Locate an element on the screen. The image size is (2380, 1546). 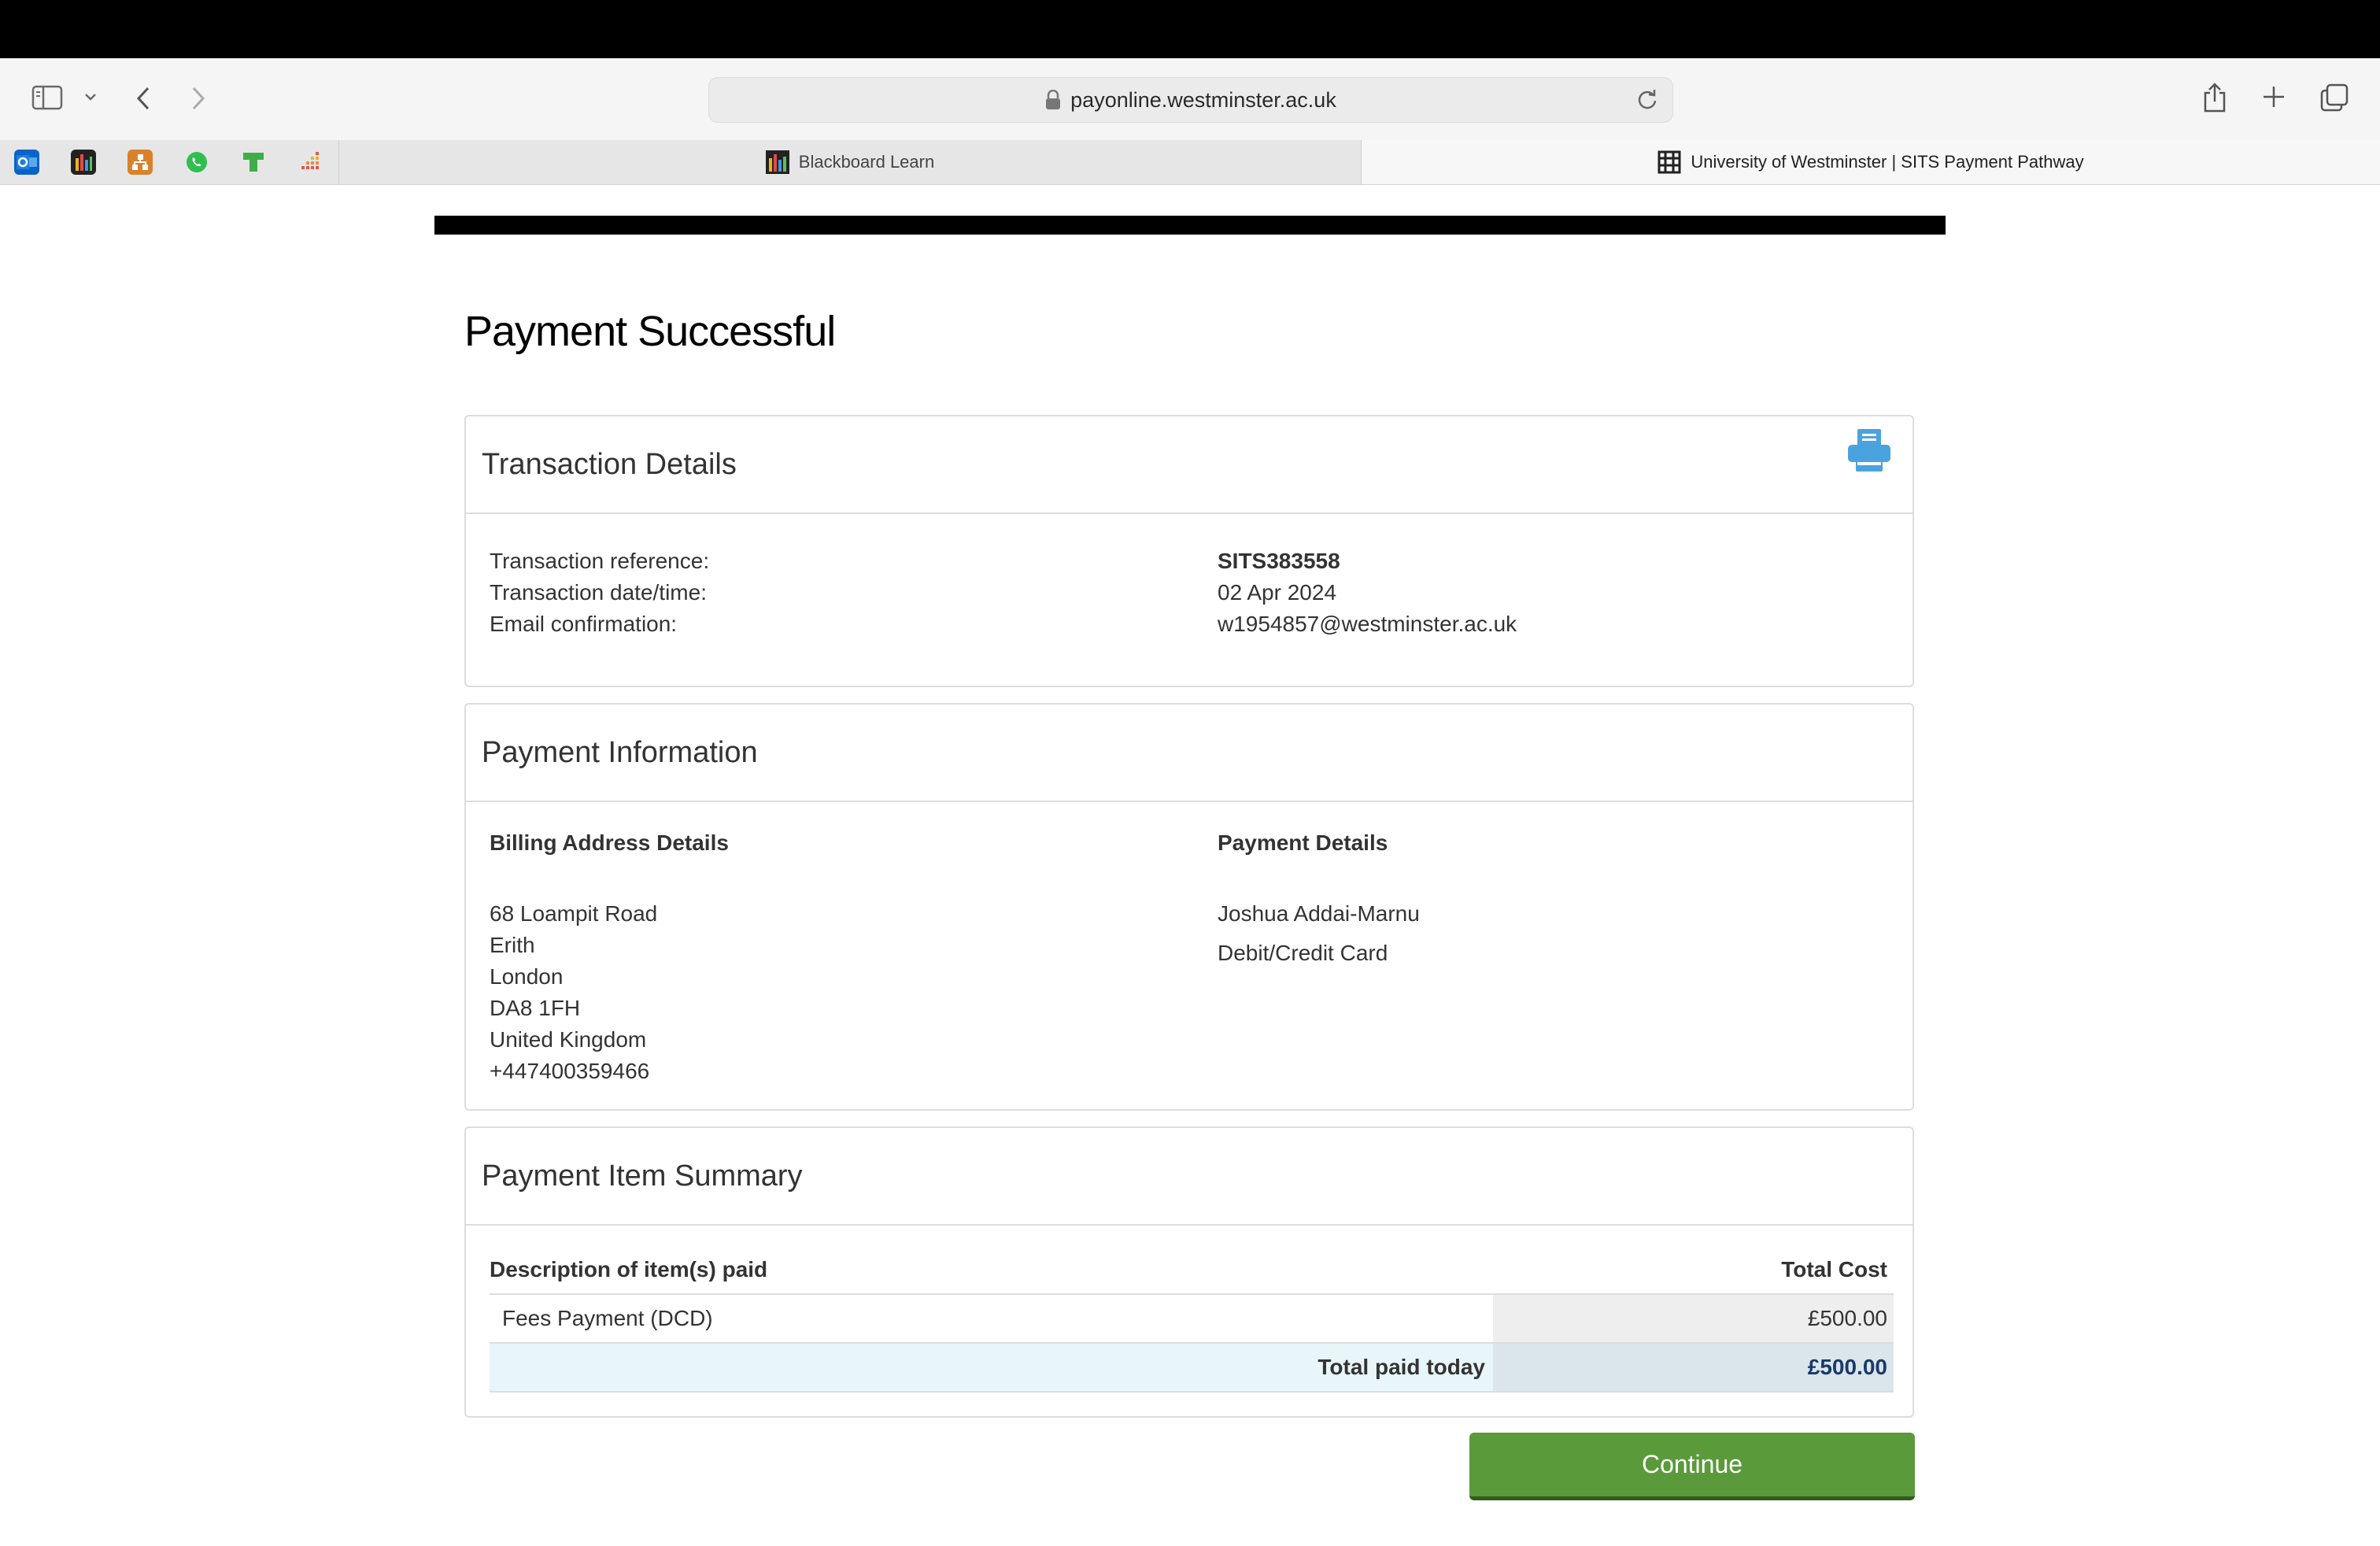
payment-method: Debit/Credit Card is located at coordinates (1303, 953).